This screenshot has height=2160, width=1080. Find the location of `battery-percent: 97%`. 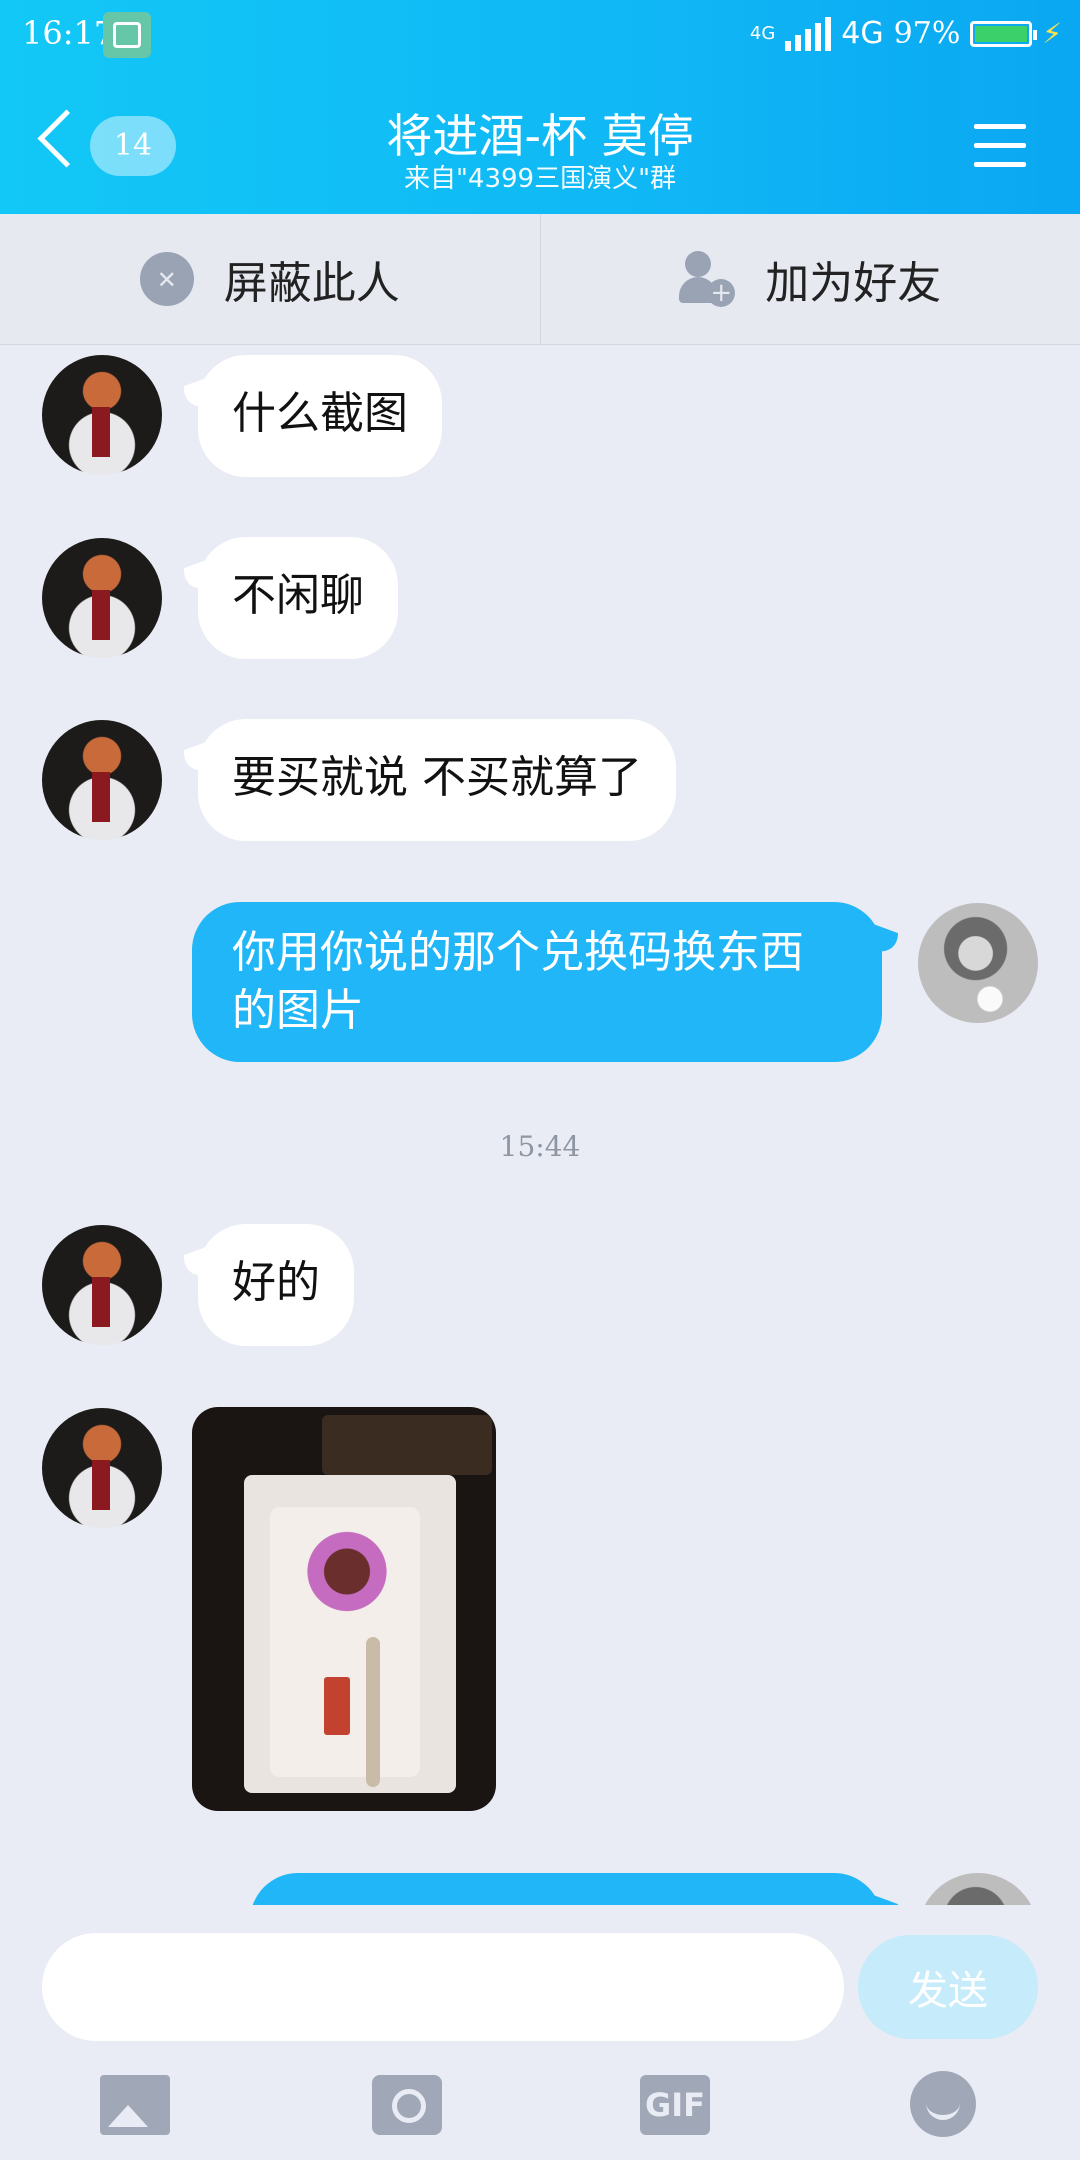

battery-percent: 97% is located at coordinates (927, 33).